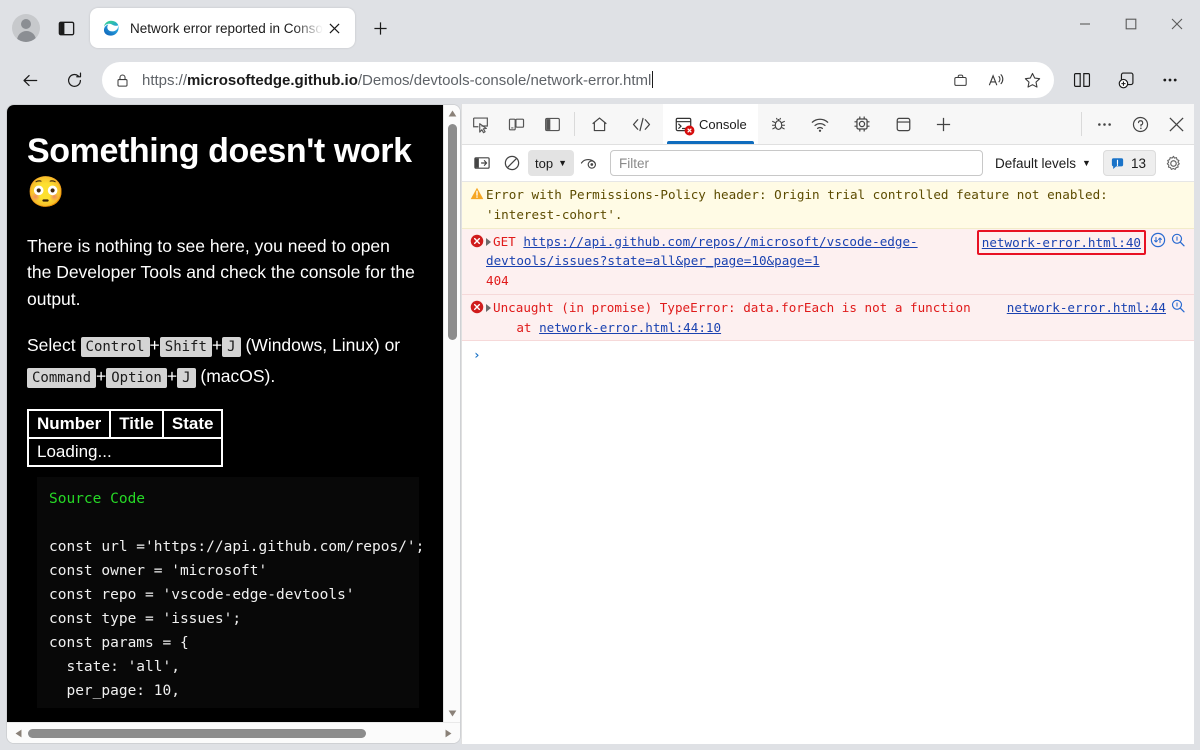 This screenshot has height=750, width=1200. What do you see at coordinates (1082, 80) in the screenshot?
I see `split-screen-button` at bounding box center [1082, 80].